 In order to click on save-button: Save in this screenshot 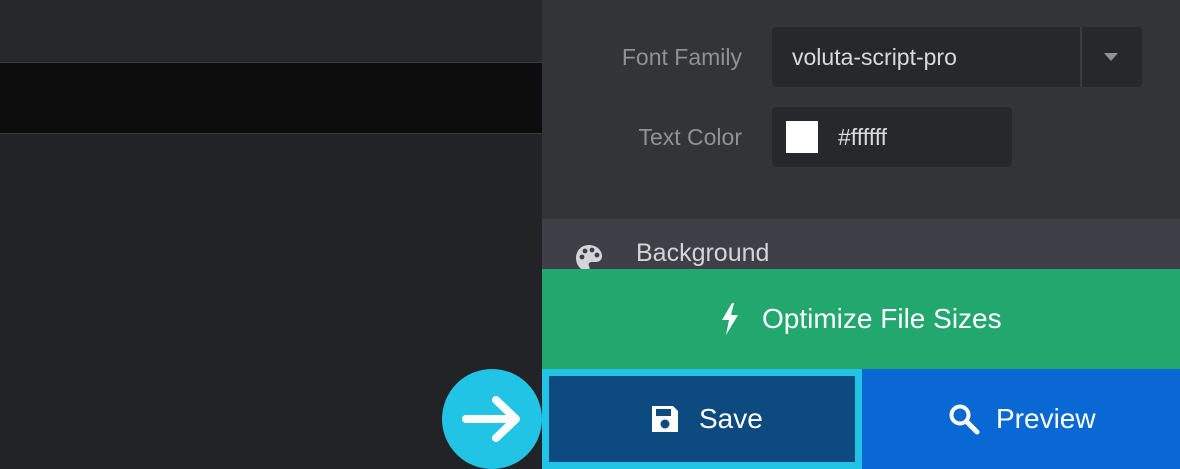, I will do `click(702, 419)`.